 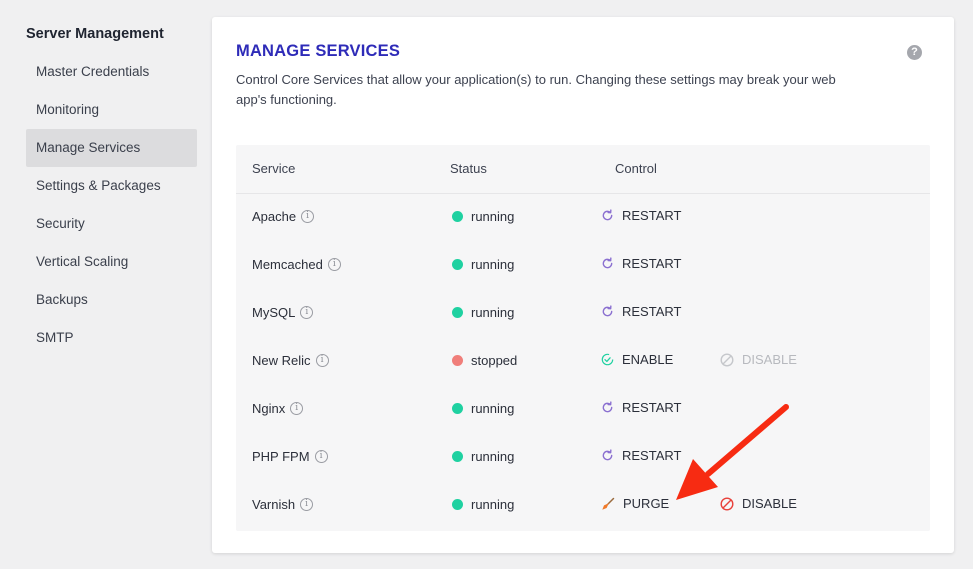 I want to click on service-name-memcached: Memcached i, so click(x=296, y=264).